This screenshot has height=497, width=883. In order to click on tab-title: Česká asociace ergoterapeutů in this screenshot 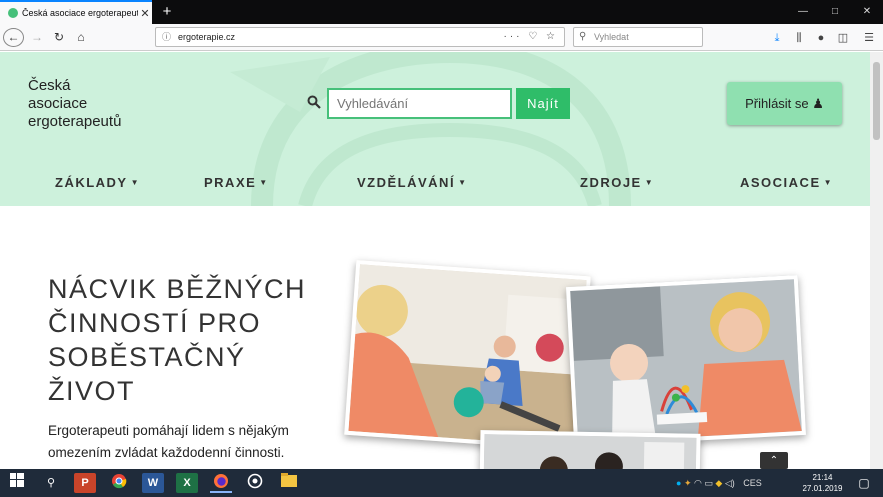, I will do `click(80, 13)`.